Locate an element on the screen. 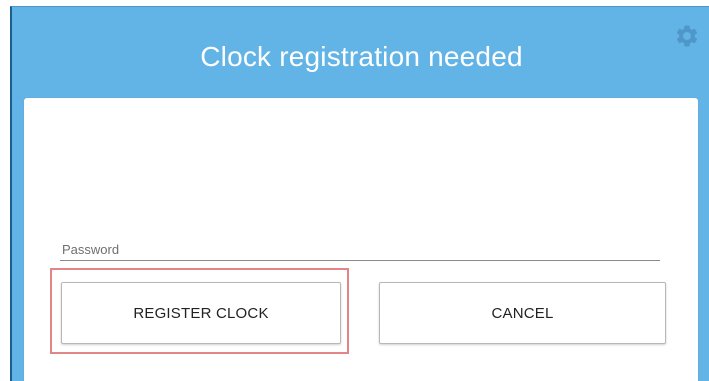 Image resolution: width=709 pixels, height=381 pixels. cancel-button: CANCEL is located at coordinates (522, 313).